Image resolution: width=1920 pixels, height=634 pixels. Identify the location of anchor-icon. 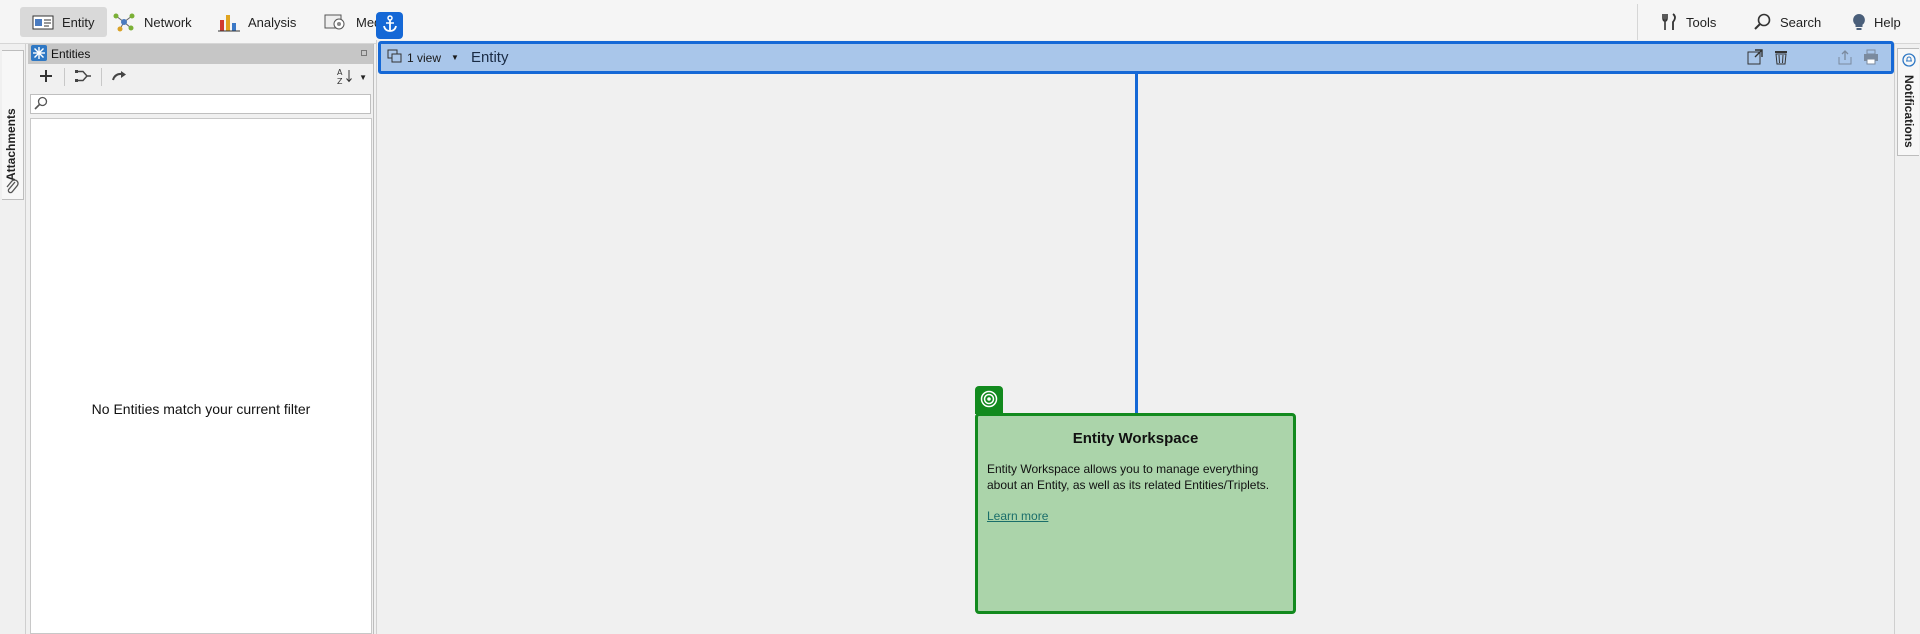
(390, 25).